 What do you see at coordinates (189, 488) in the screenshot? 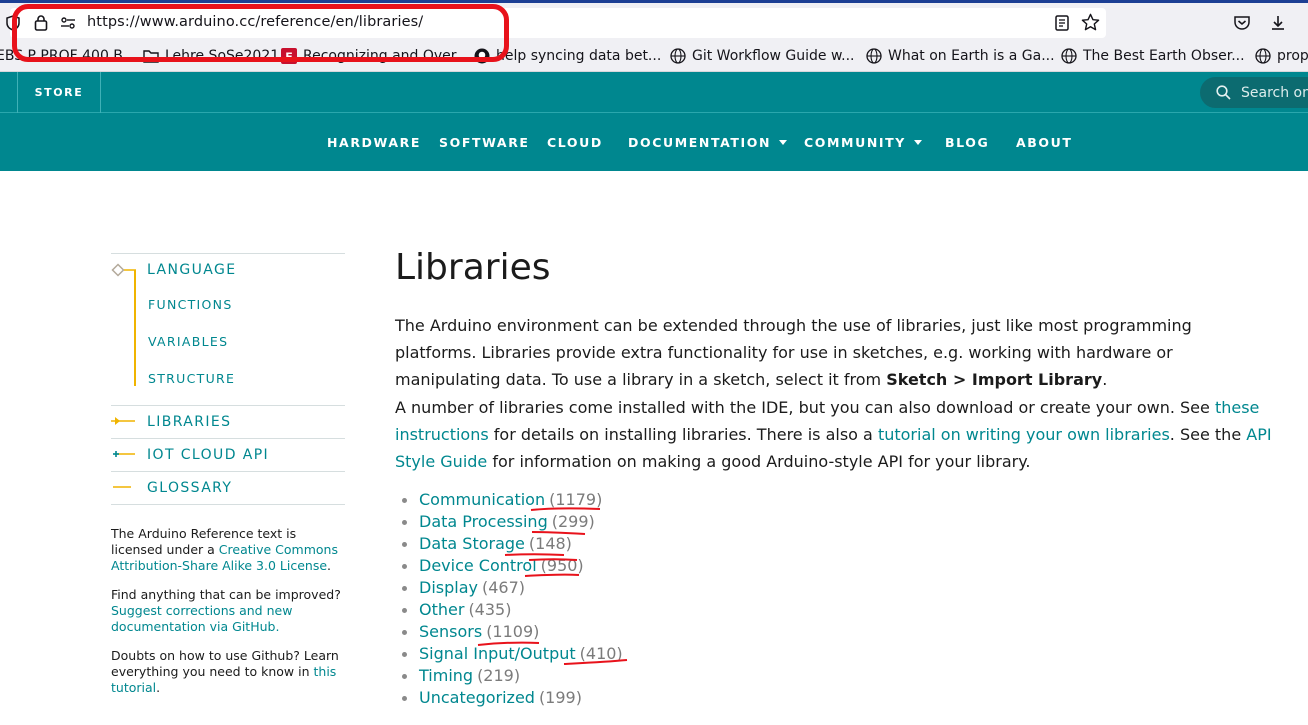
I see `sidebar-item-glossary: GLOSSARY` at bounding box center [189, 488].